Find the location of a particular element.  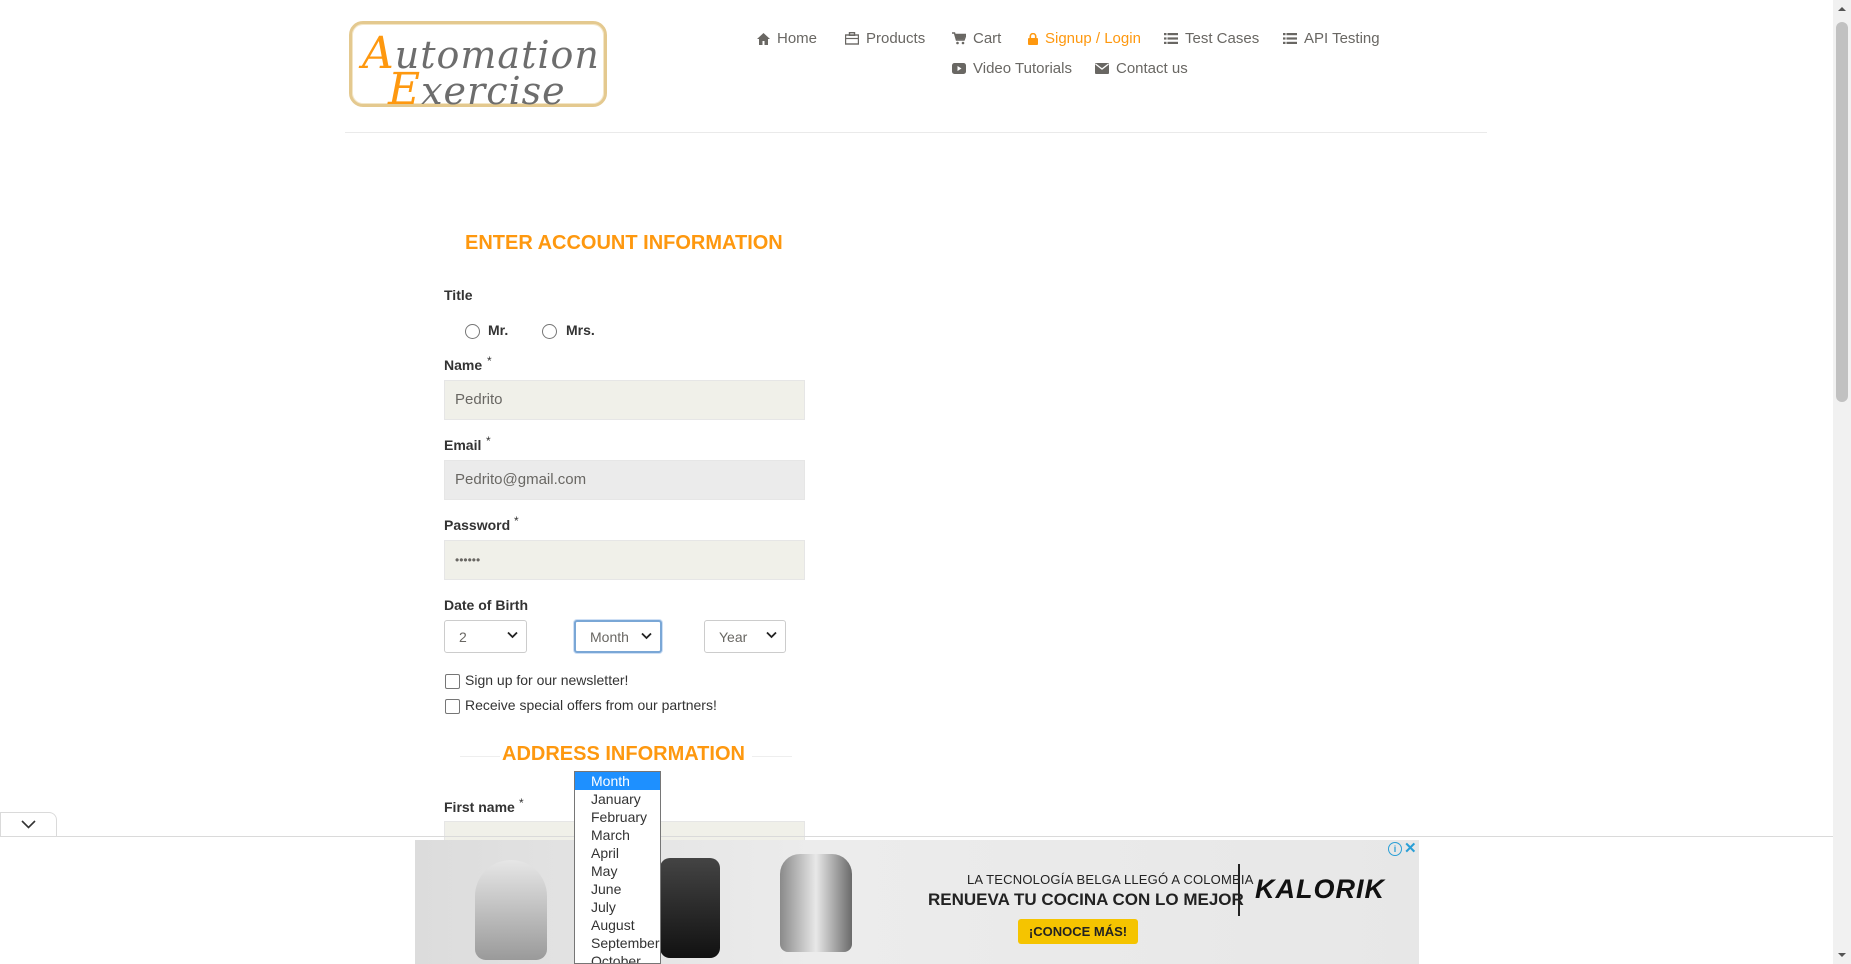

header-divider is located at coordinates (916, 132).